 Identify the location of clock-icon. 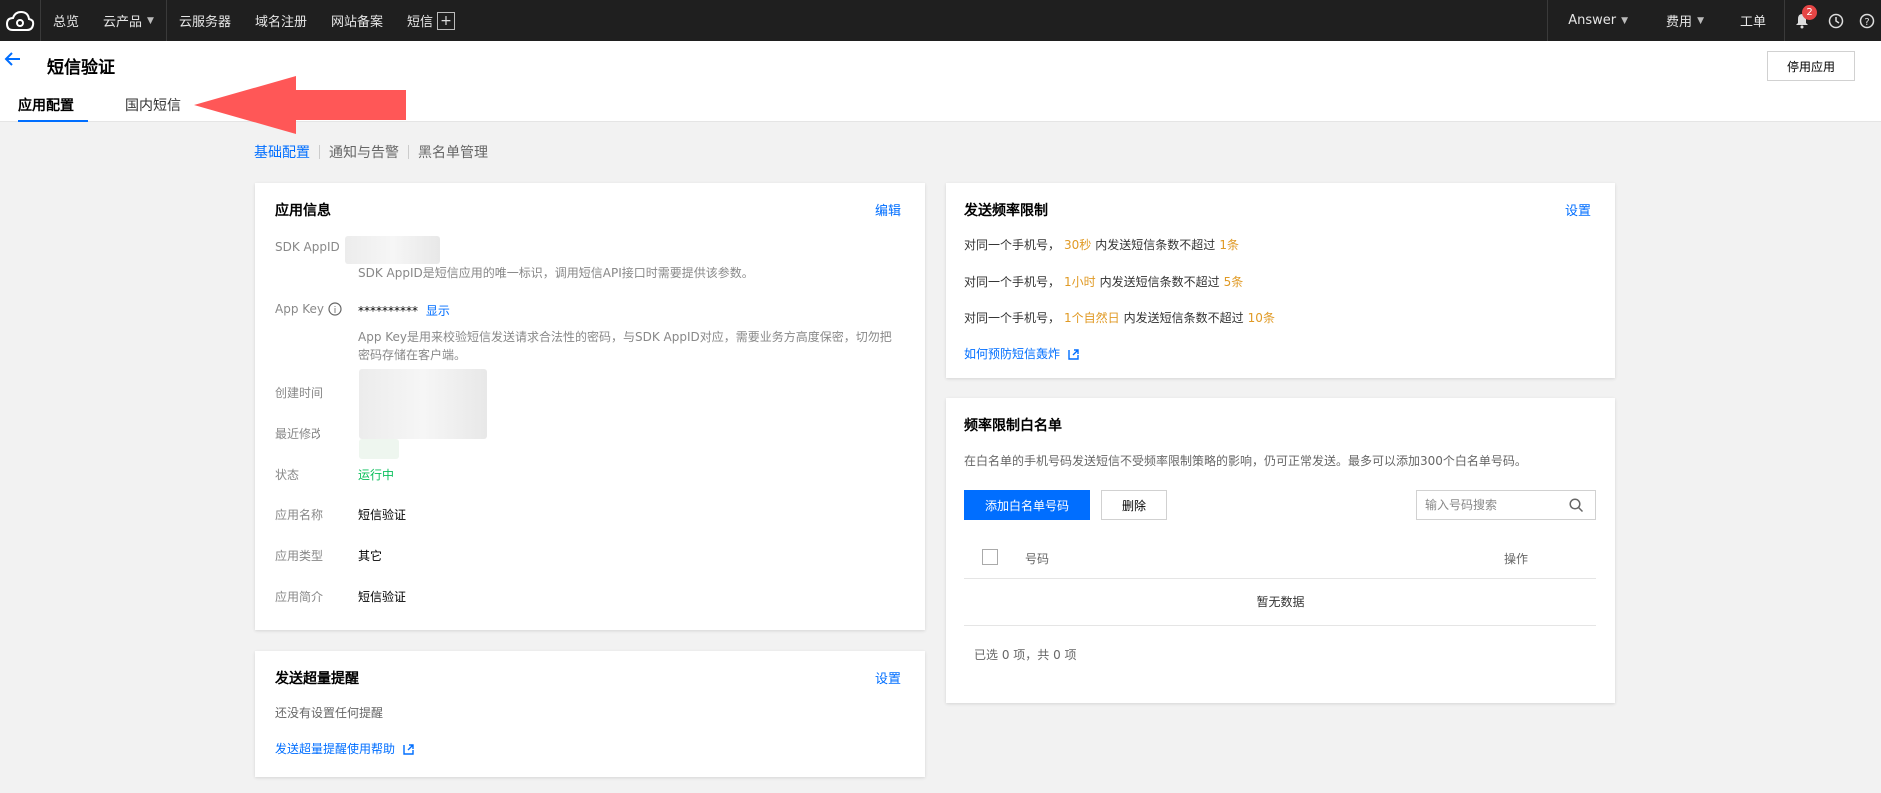
(1836, 20).